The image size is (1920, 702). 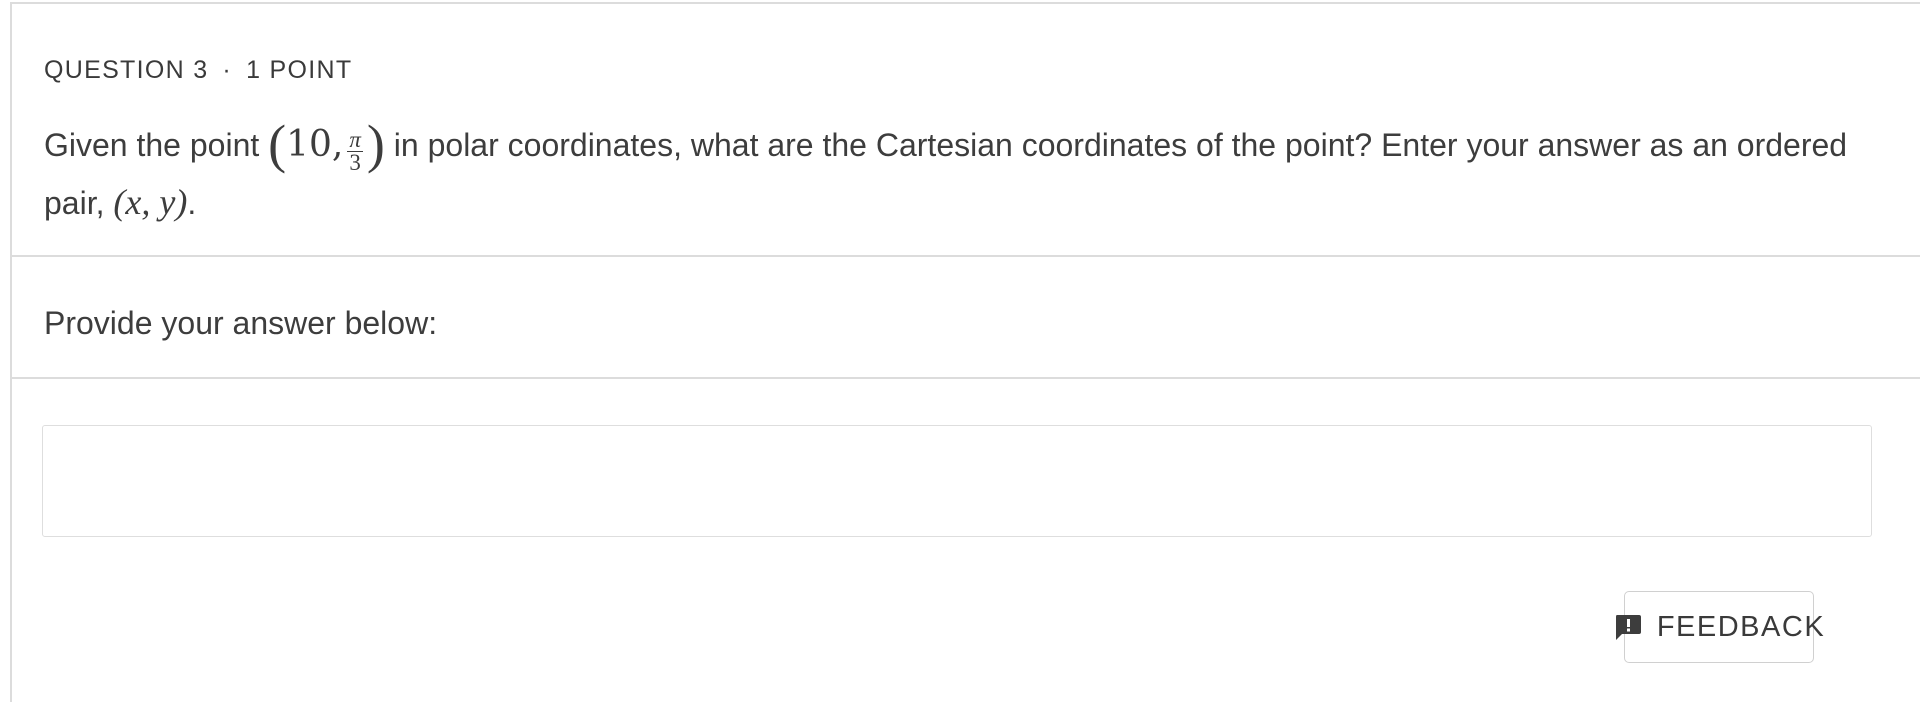 I want to click on question-number: QUESTION 3, so click(x=126, y=70).